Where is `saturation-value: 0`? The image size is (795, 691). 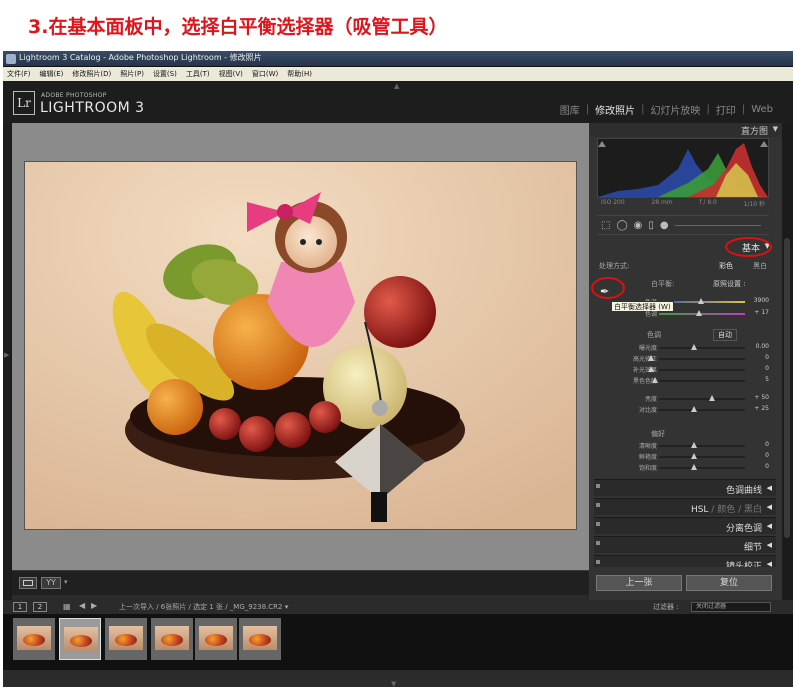 saturation-value: 0 is located at coordinates (767, 466).